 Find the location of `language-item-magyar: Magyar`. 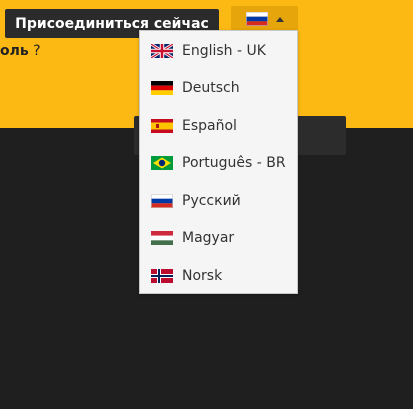

language-item-magyar: Magyar is located at coordinates (218, 238).